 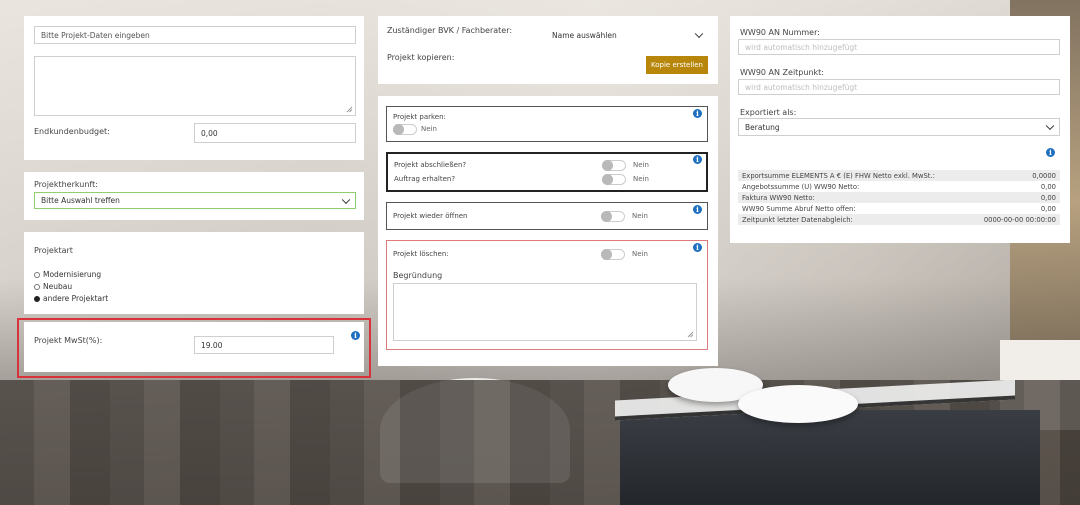 I want to click on endkundenbudget-input: 0,00, so click(x=275, y=133).